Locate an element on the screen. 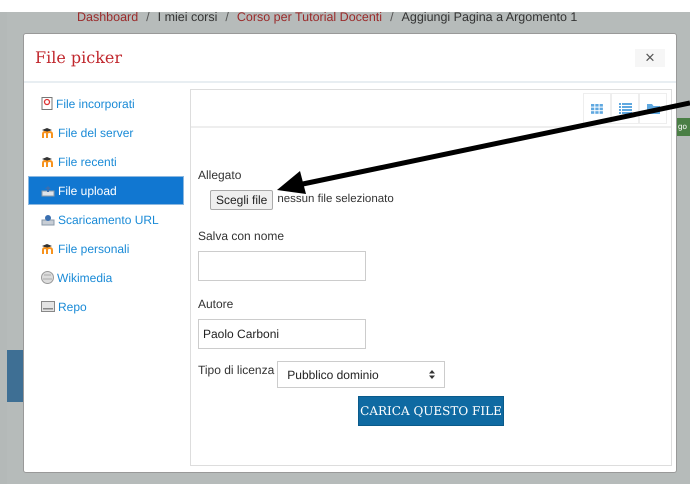  document-icon is located at coordinates (47, 103).